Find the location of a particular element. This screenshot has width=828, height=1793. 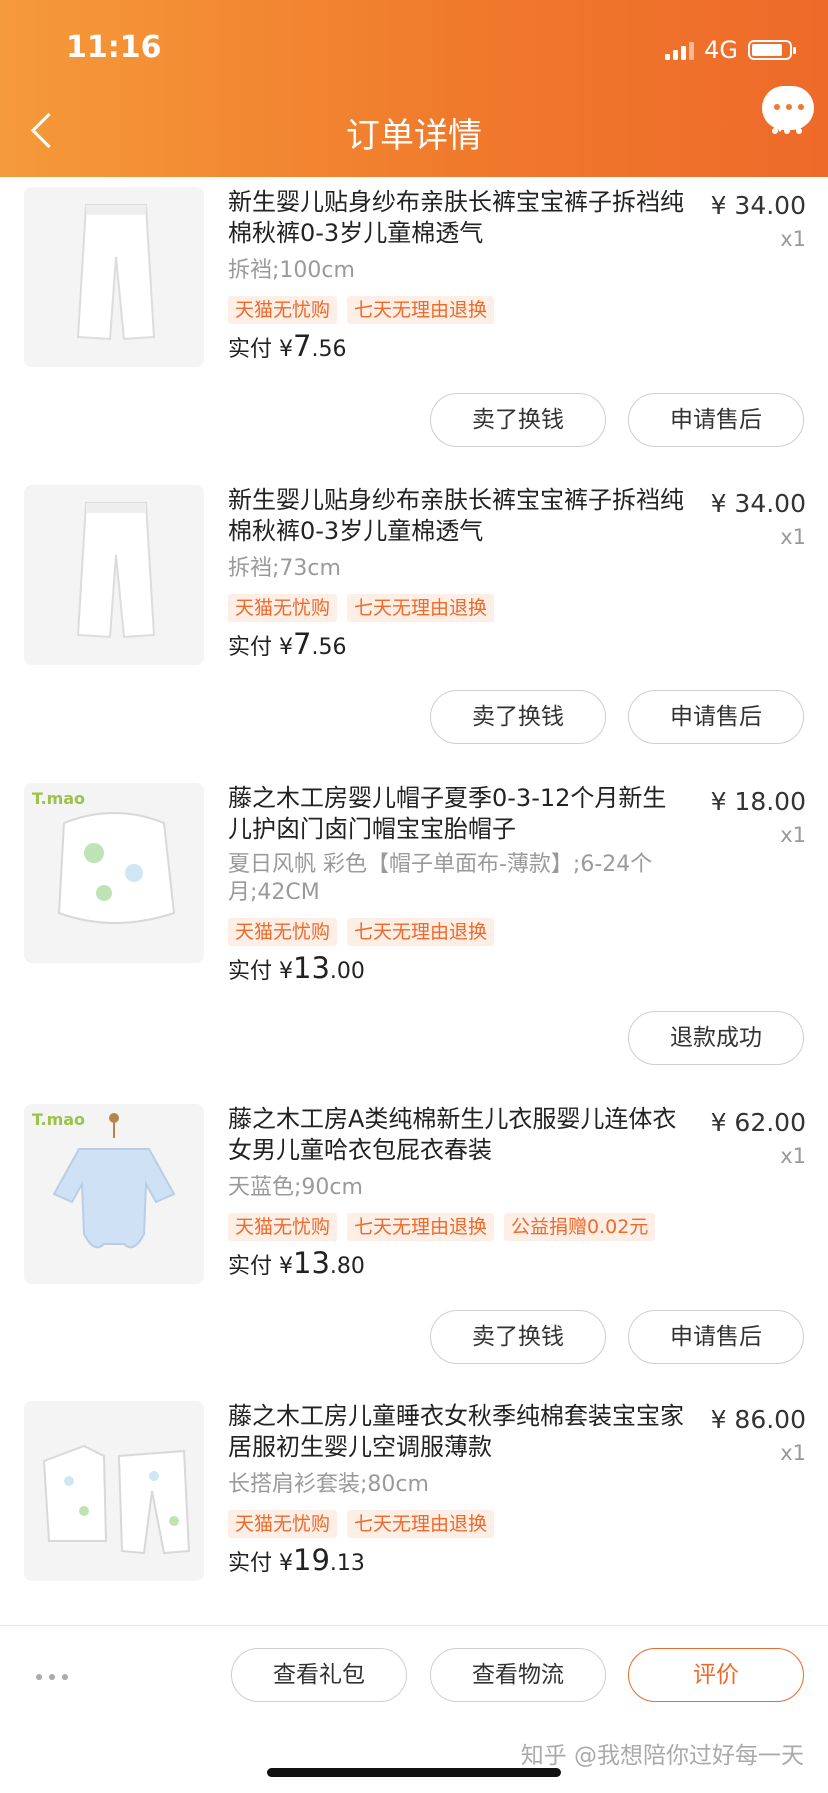

product-price: ¥ 62.00 is located at coordinates (758, 1122).